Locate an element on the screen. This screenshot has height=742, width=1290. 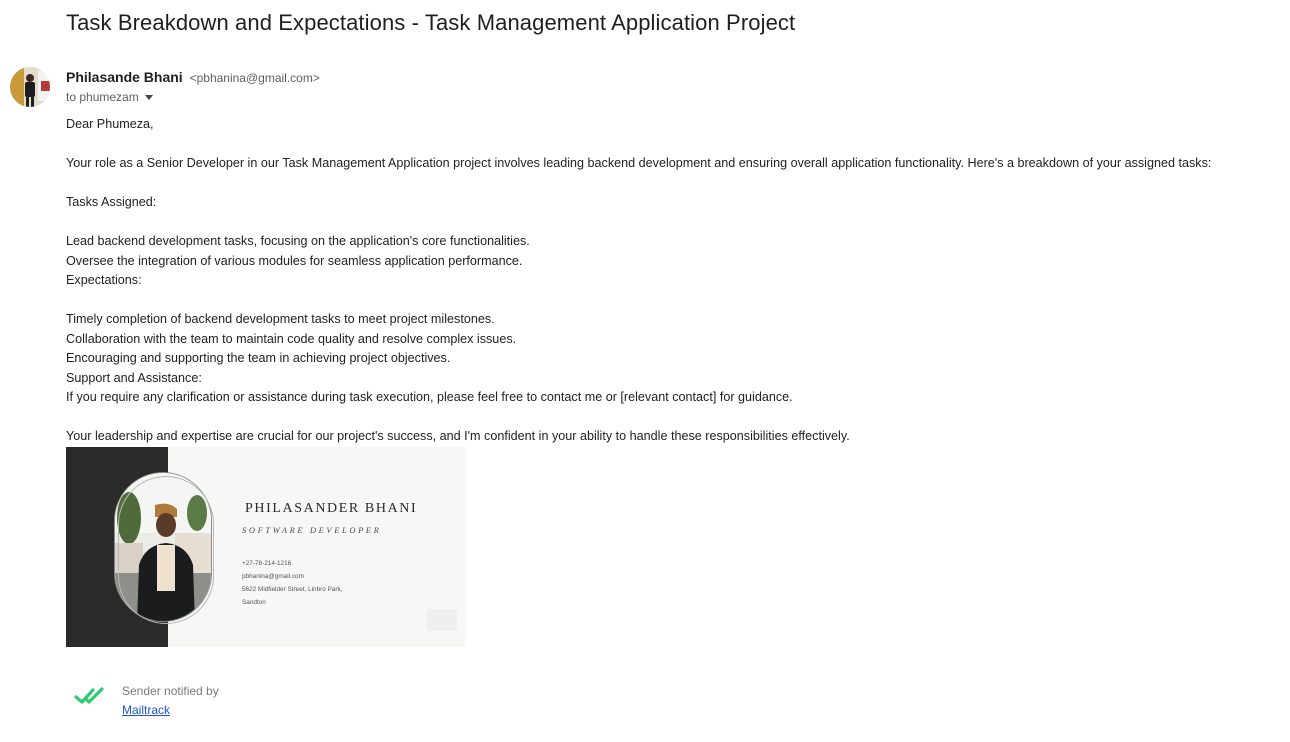
signature-title: SOFTWARE DEVELOPER is located at coordinates (312, 530).